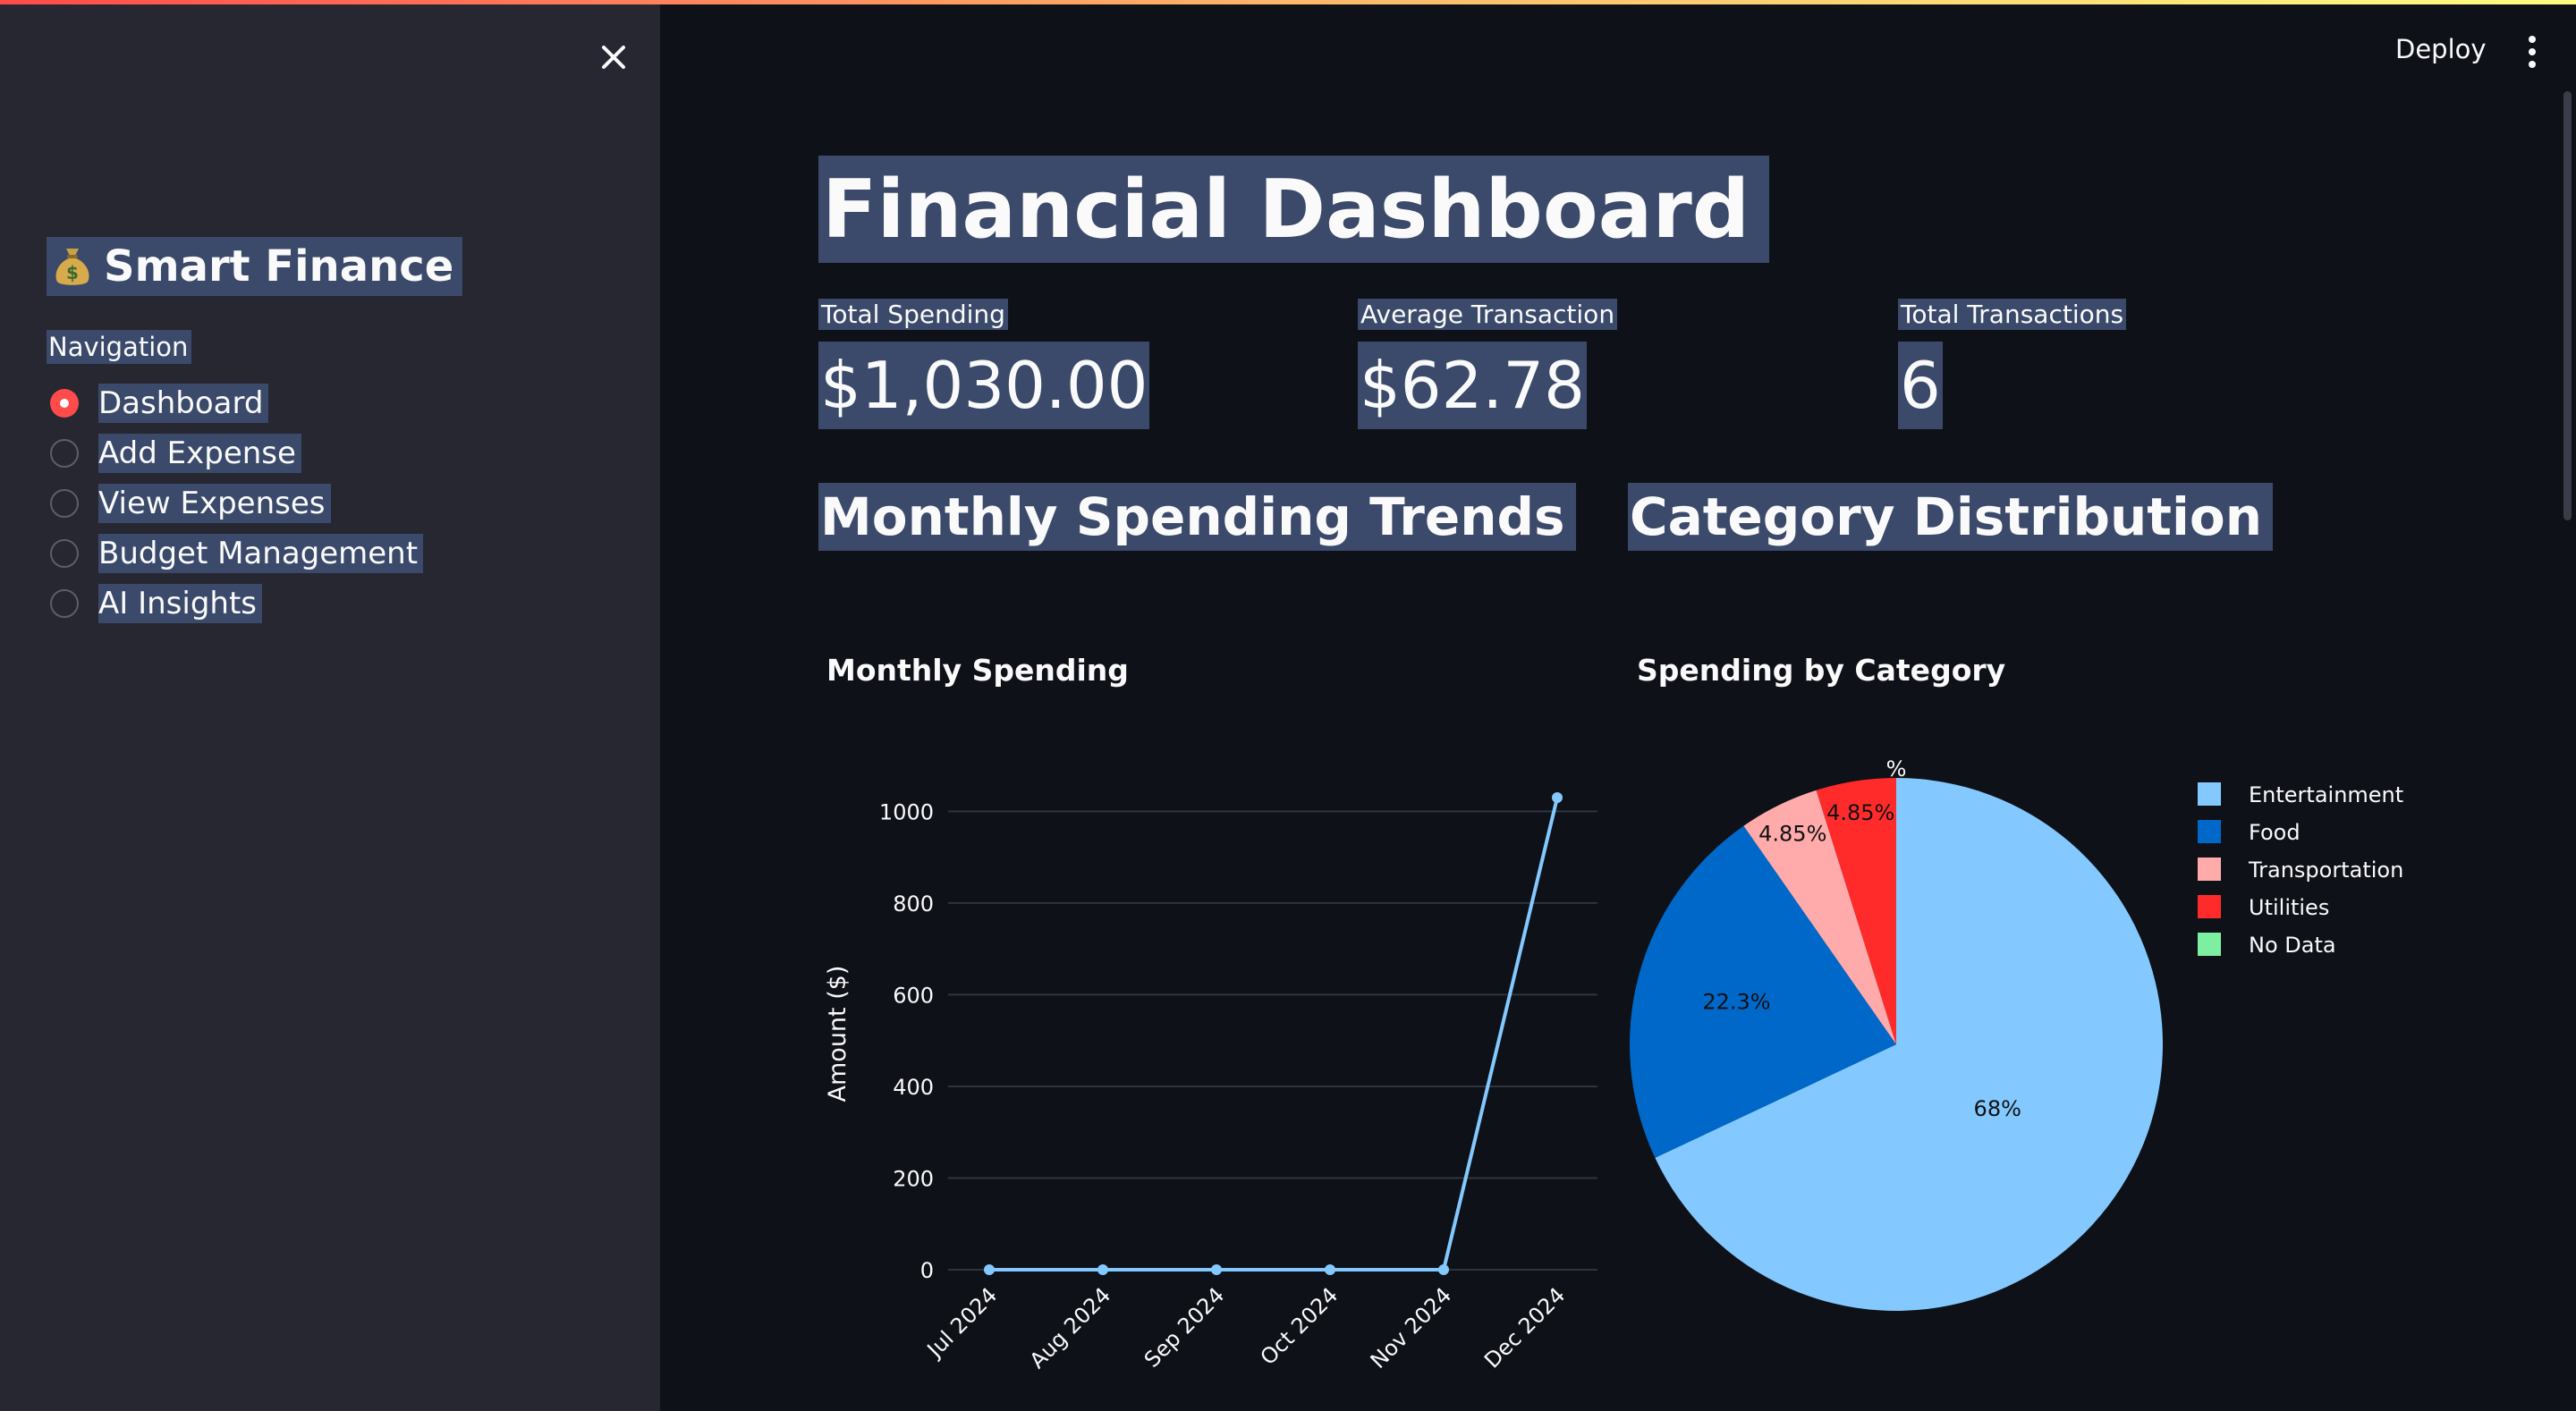 The image size is (2576, 1411). What do you see at coordinates (1736, 1002) in the screenshot?
I see `slice-label: 22.3%` at bounding box center [1736, 1002].